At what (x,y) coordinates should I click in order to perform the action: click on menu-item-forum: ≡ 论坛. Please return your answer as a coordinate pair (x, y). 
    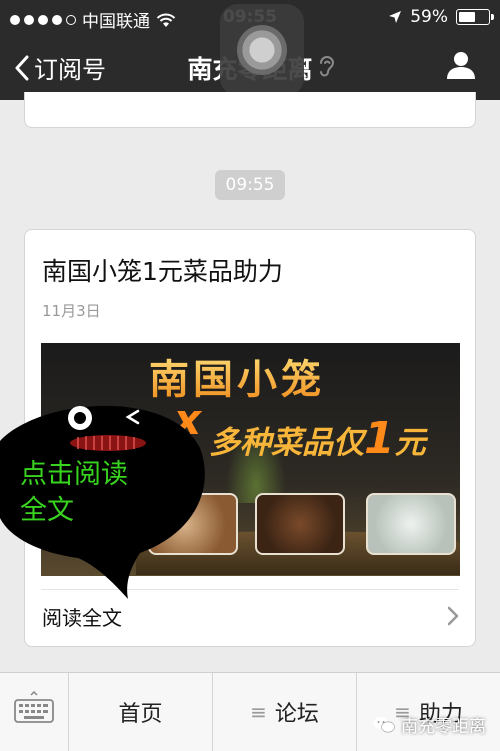
    Looking at the image, I should click on (285, 712).